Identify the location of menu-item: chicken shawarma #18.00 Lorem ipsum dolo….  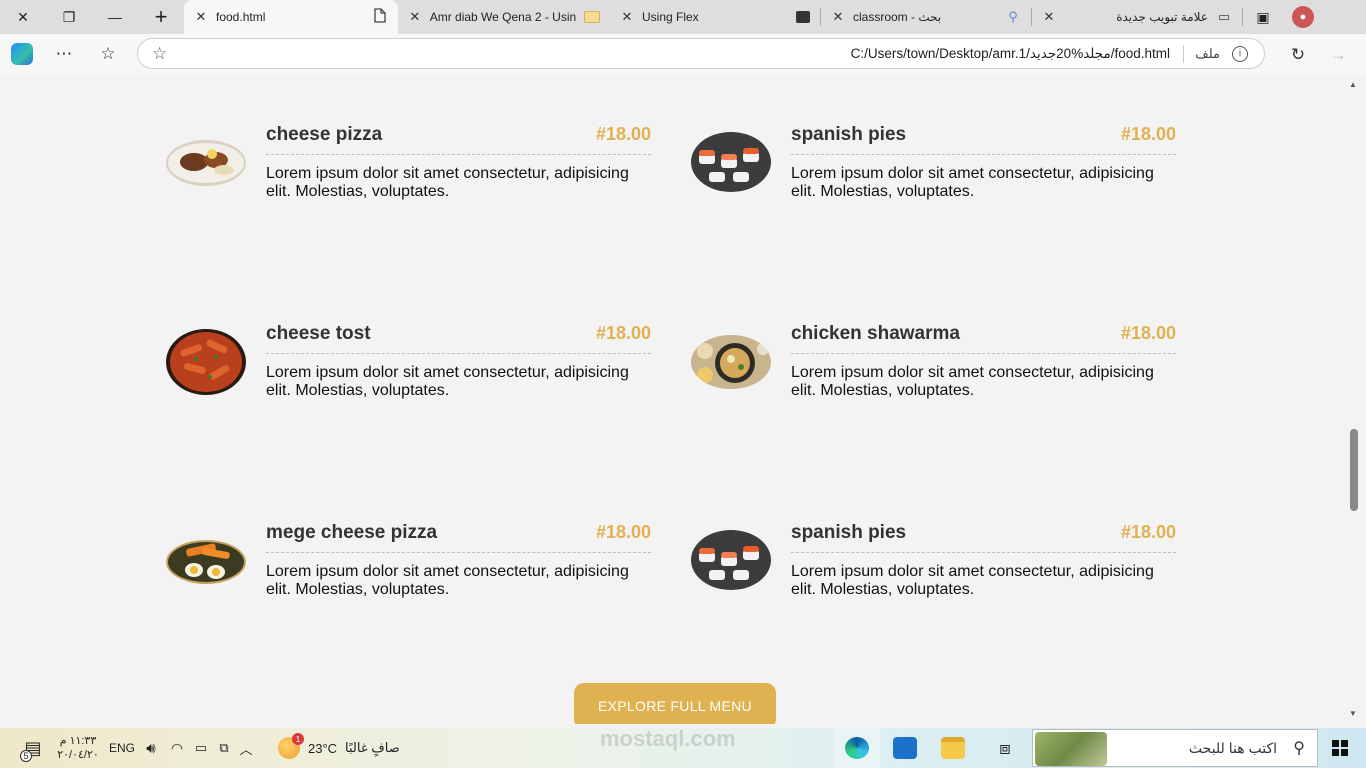
(936, 368).